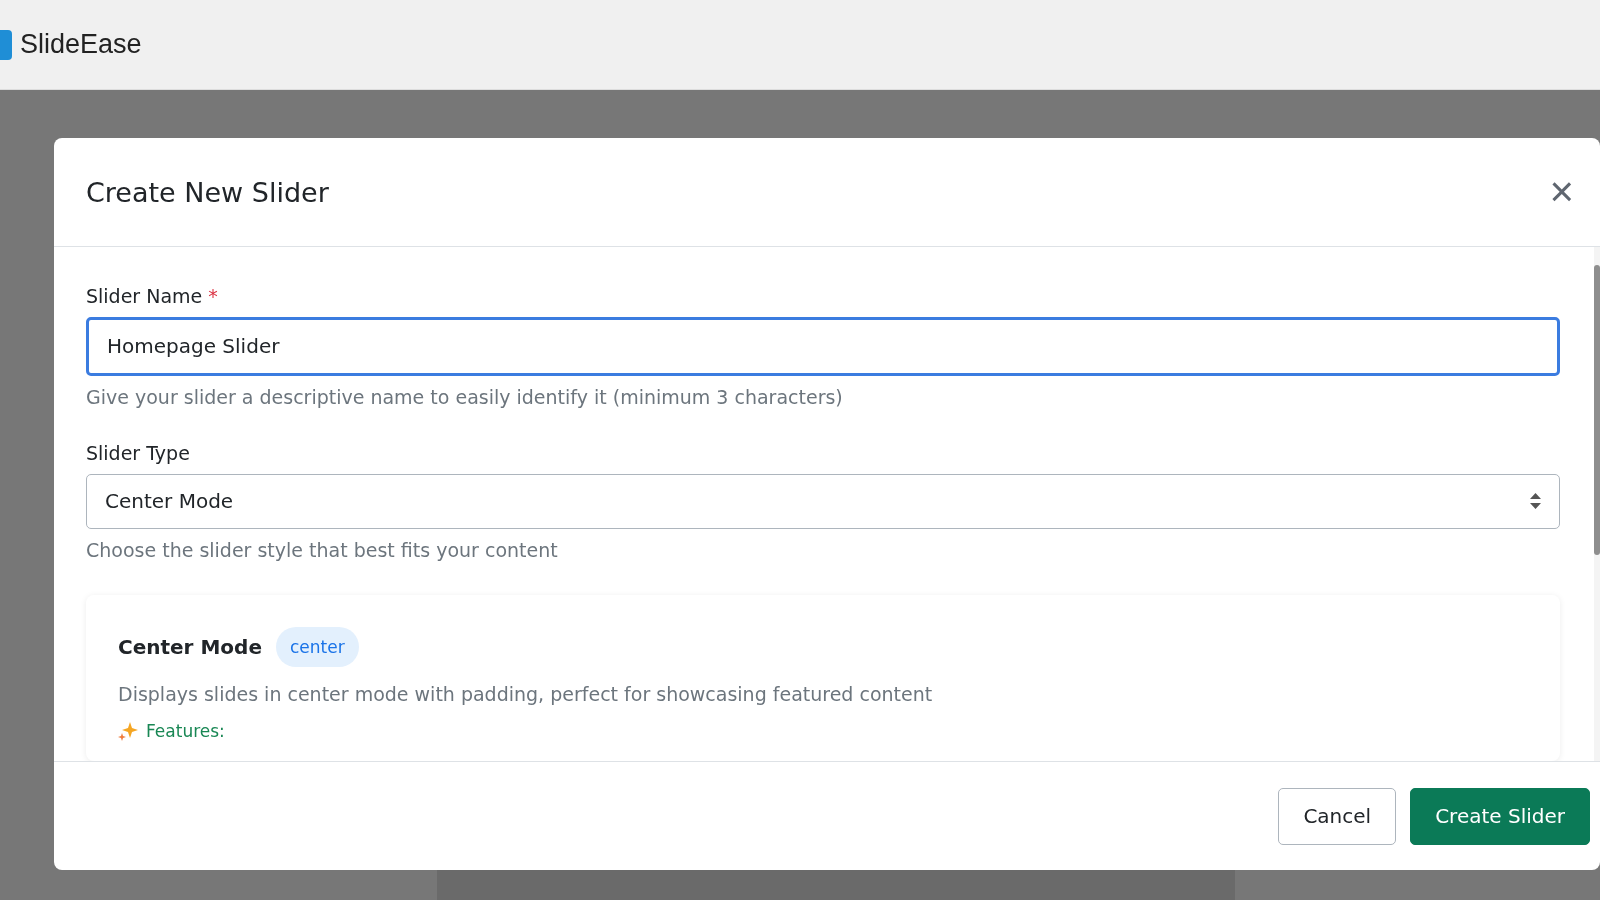 This screenshot has width=1600, height=900. I want to click on app-logo: SlideEase, so click(81, 44).